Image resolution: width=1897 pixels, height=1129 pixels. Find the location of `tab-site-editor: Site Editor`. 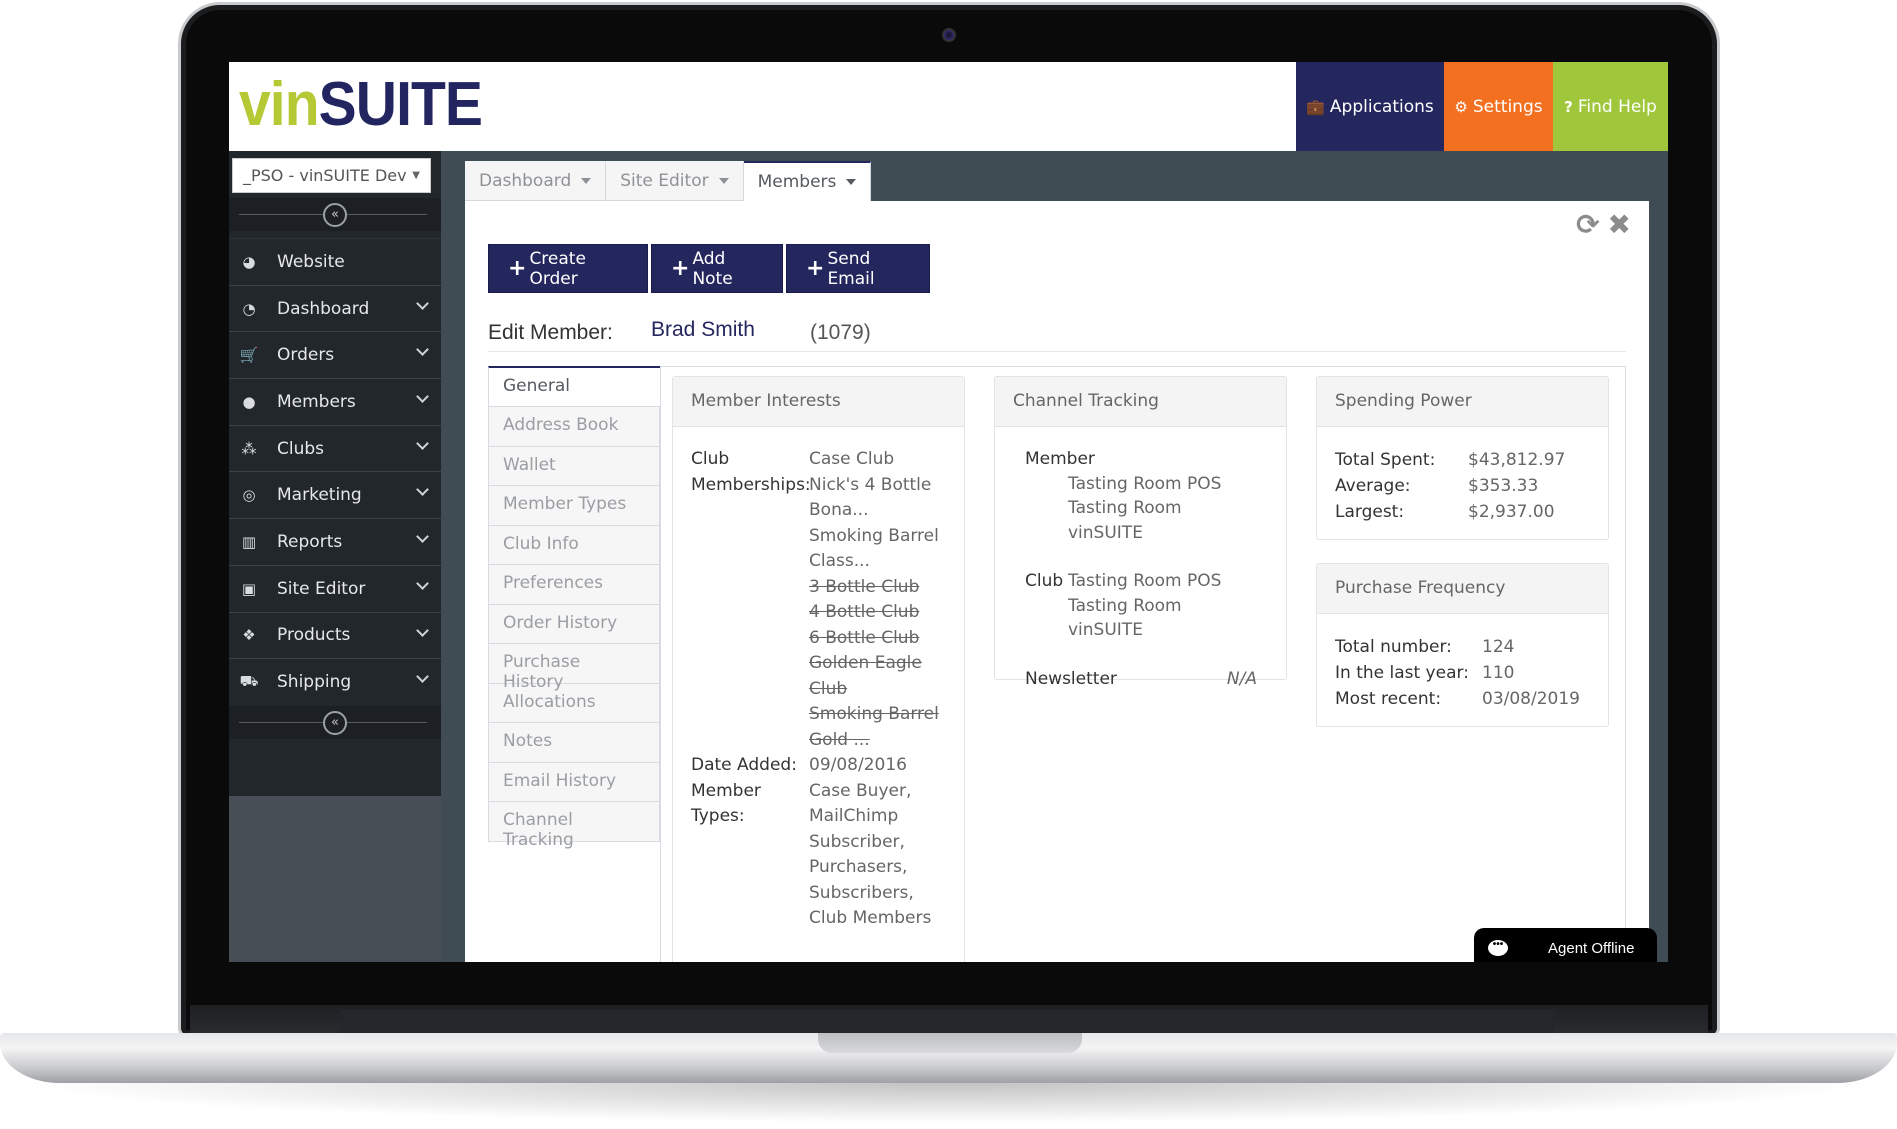

tab-site-editor: Site Editor is located at coordinates (675, 181).